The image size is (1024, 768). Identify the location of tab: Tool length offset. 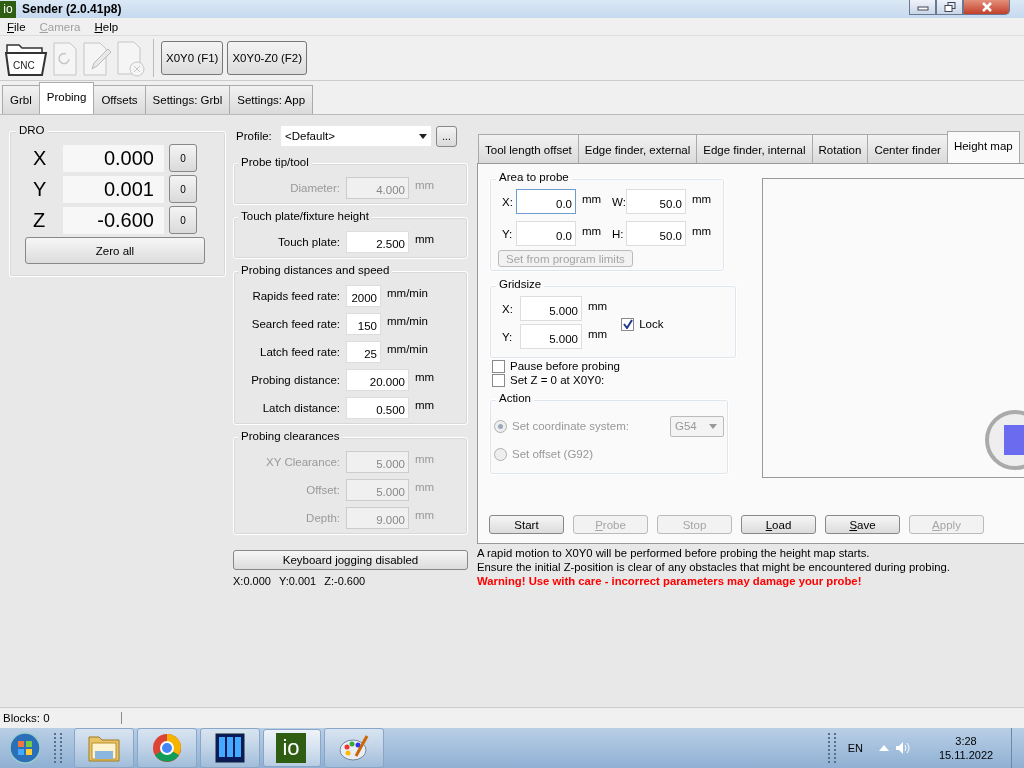
(528, 148).